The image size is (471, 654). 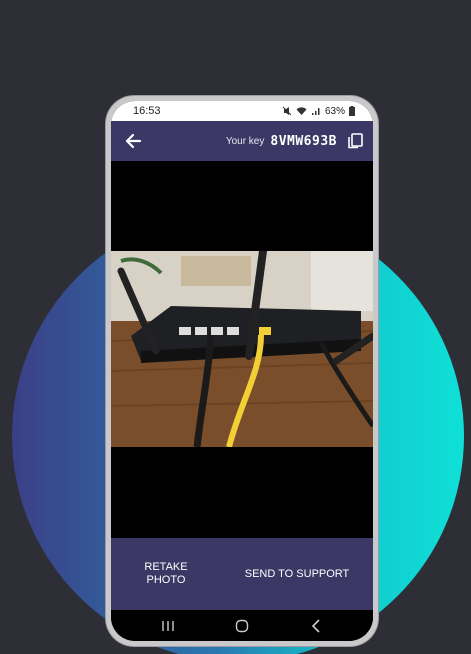 I want to click on nav-back-button, so click(x=316, y=626).